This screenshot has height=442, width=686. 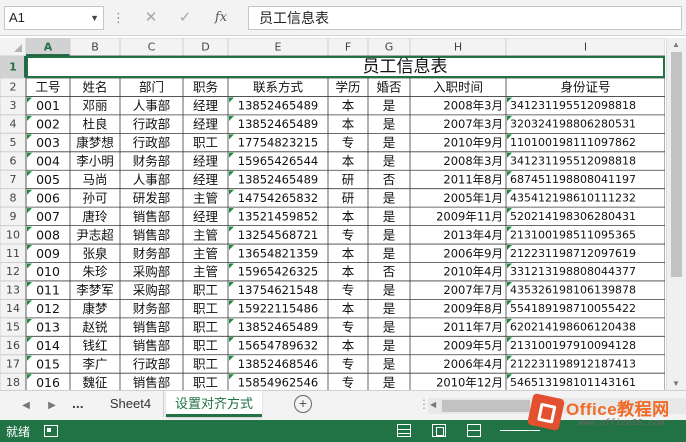 What do you see at coordinates (26, 406) in the screenshot?
I see `prev-sheet-icon: ◀` at bounding box center [26, 406].